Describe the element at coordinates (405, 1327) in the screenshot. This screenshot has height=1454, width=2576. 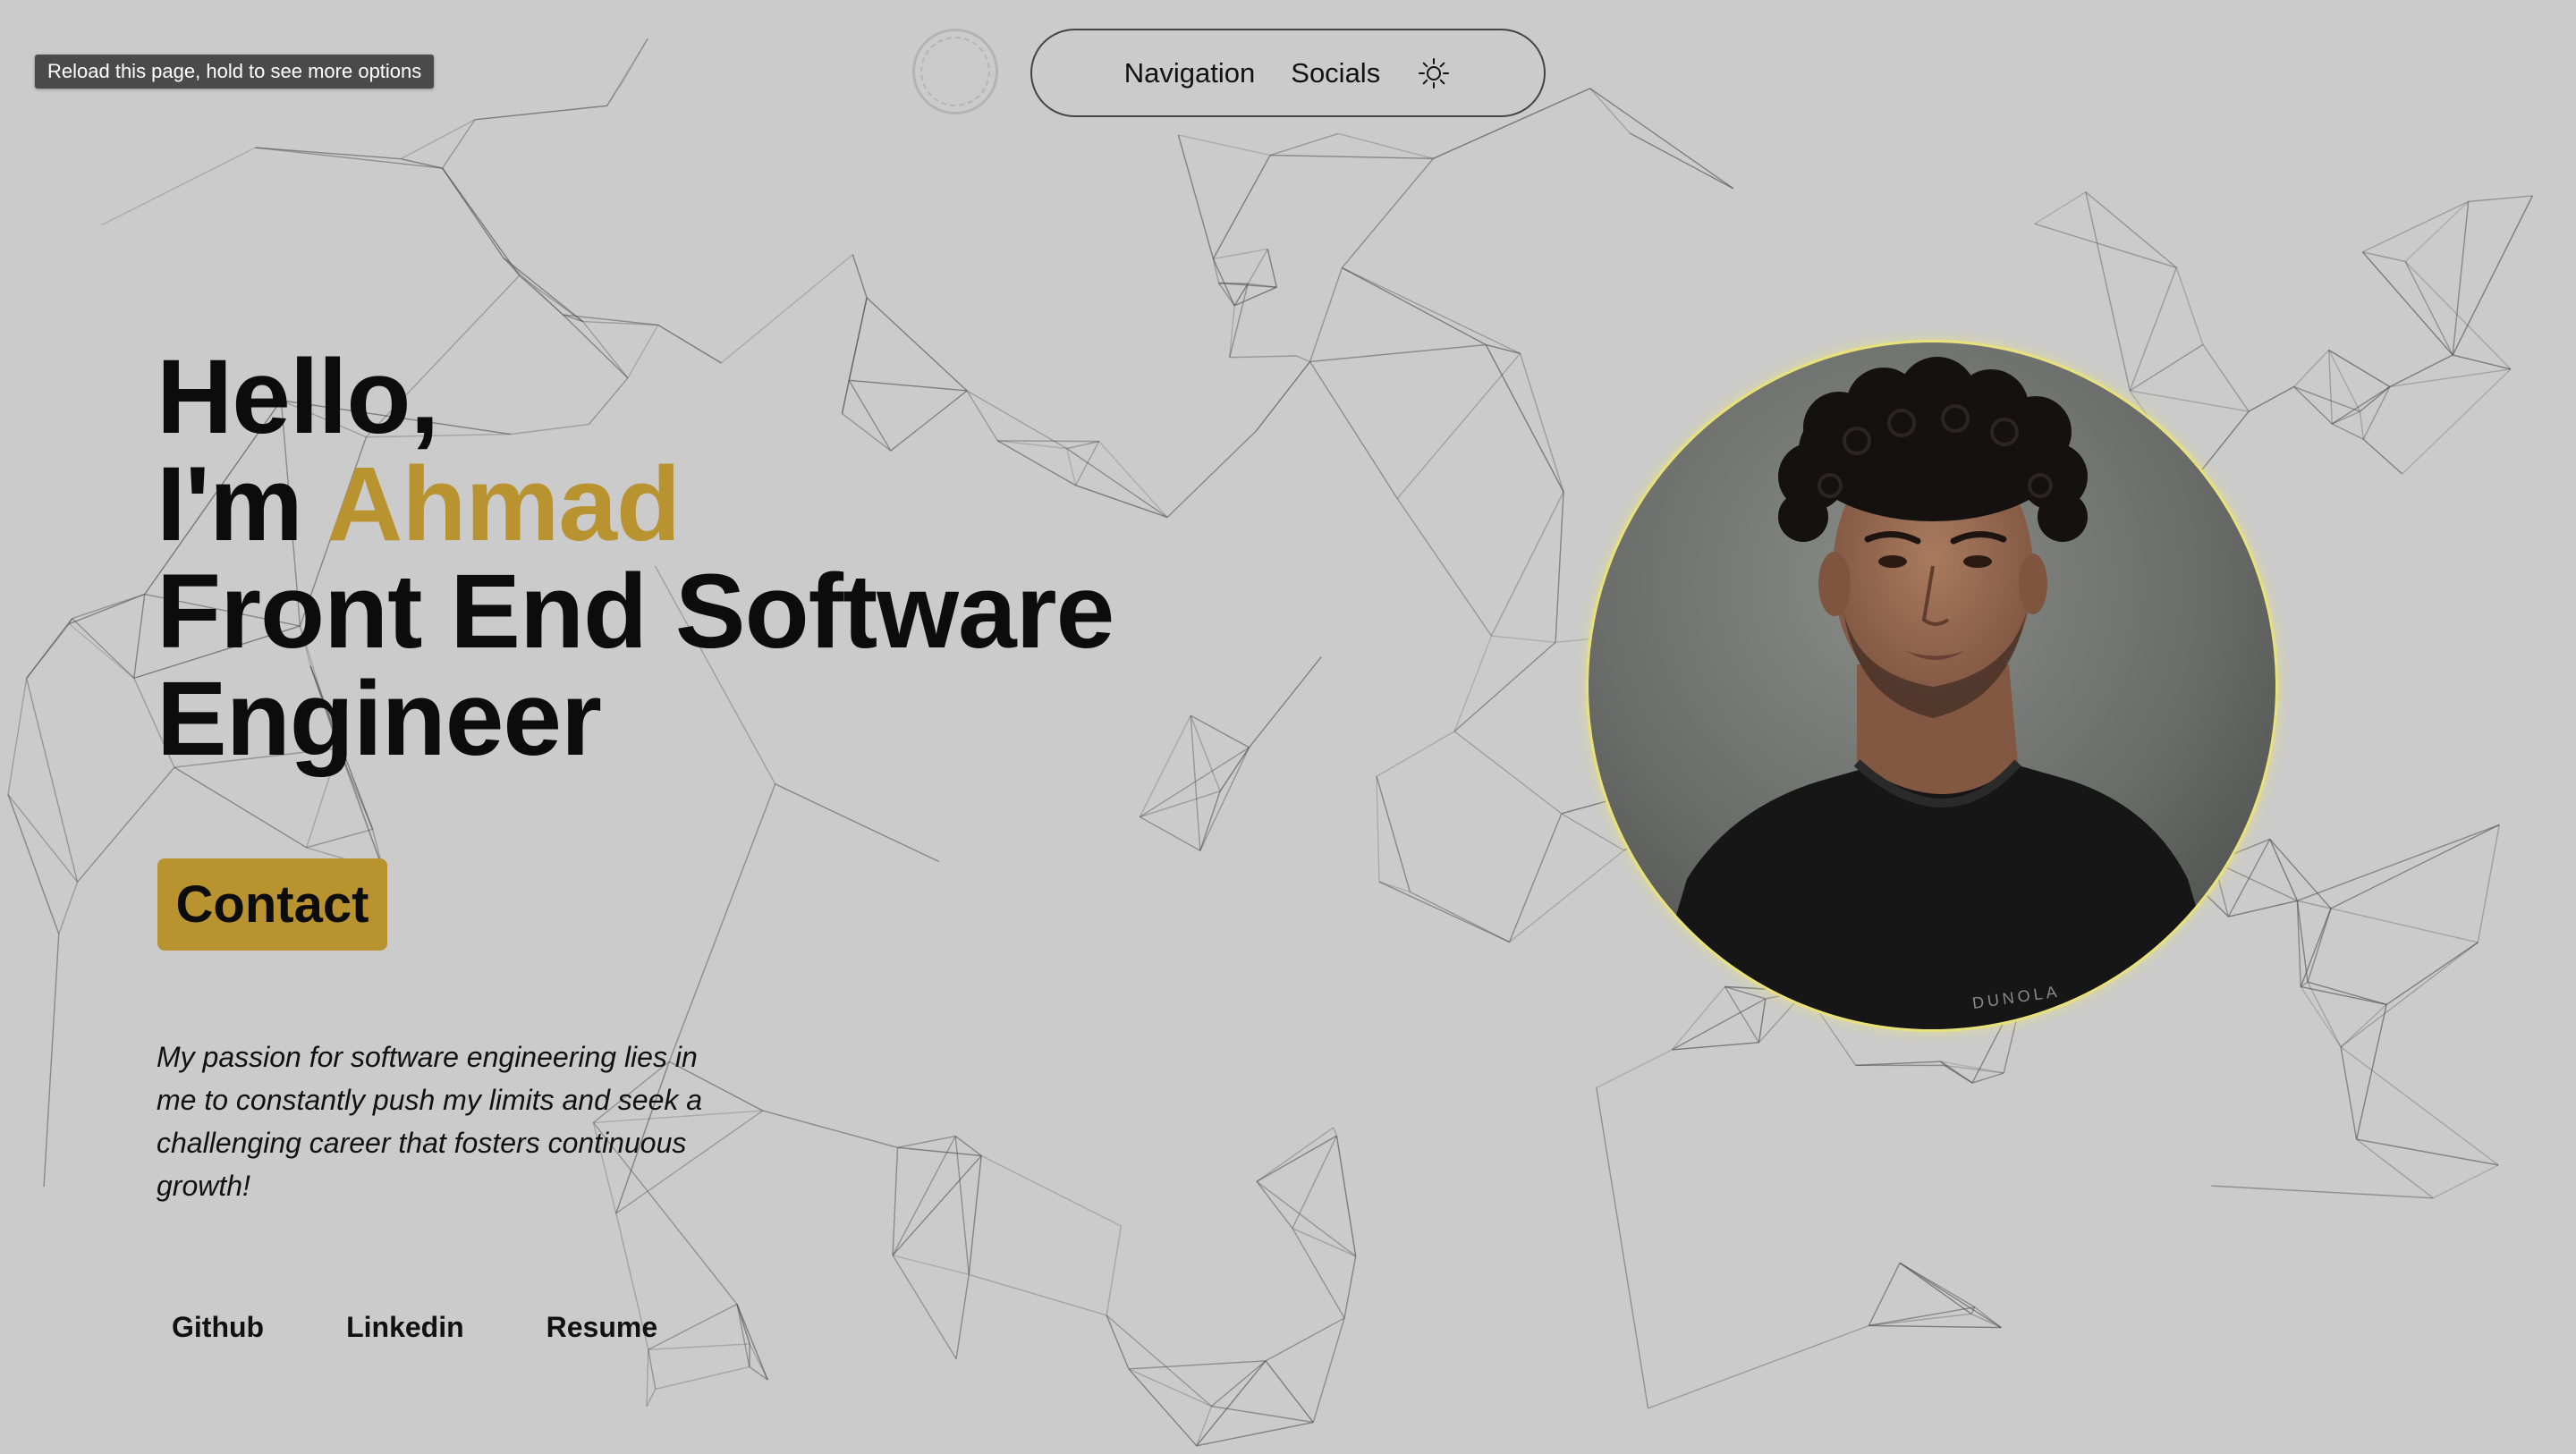
I see `linkedin-link: Linkedin` at that location.